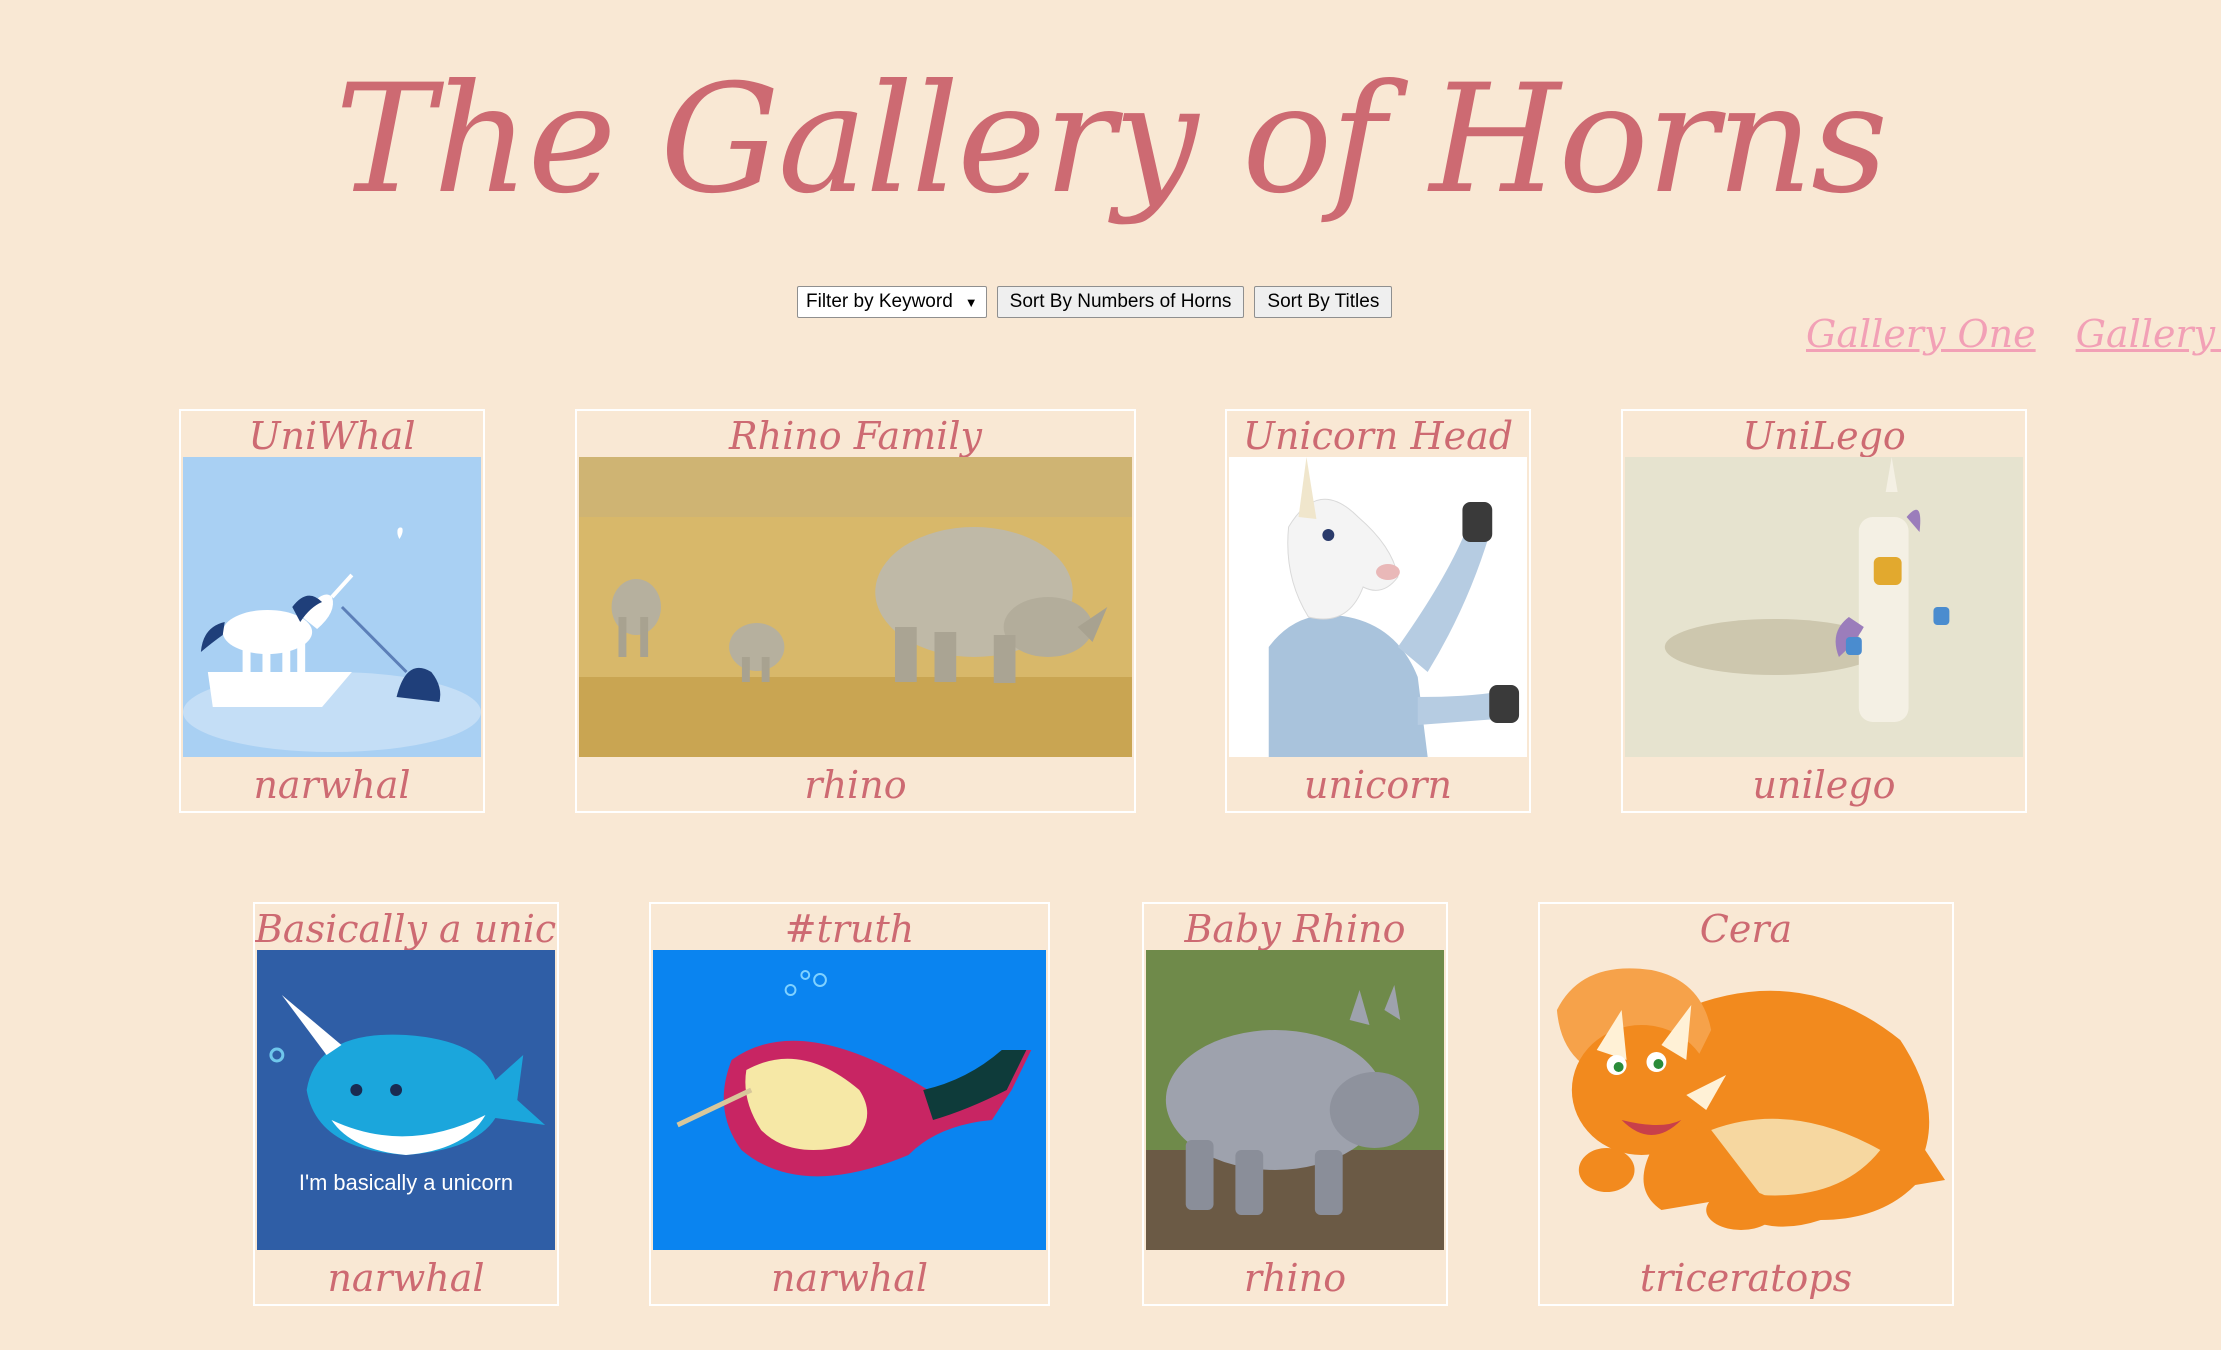 The height and width of the screenshot is (1350, 2221). What do you see at coordinates (879, 301) in the screenshot?
I see `keyword-filter-label: Filter by Keyword` at bounding box center [879, 301].